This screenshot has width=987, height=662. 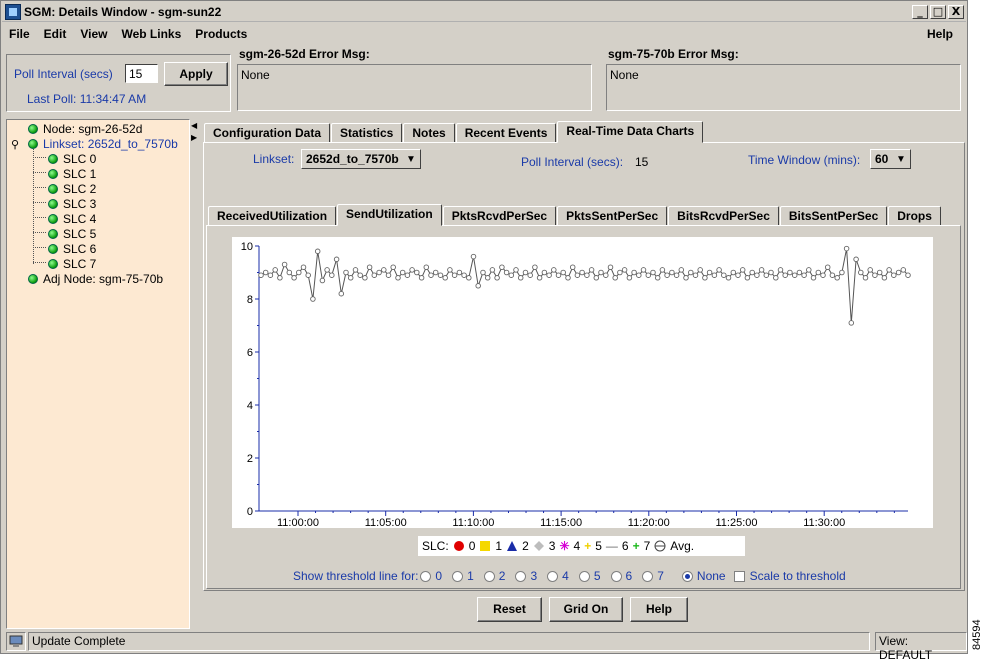 What do you see at coordinates (141, 73) in the screenshot?
I see `poll-interval-input` at bounding box center [141, 73].